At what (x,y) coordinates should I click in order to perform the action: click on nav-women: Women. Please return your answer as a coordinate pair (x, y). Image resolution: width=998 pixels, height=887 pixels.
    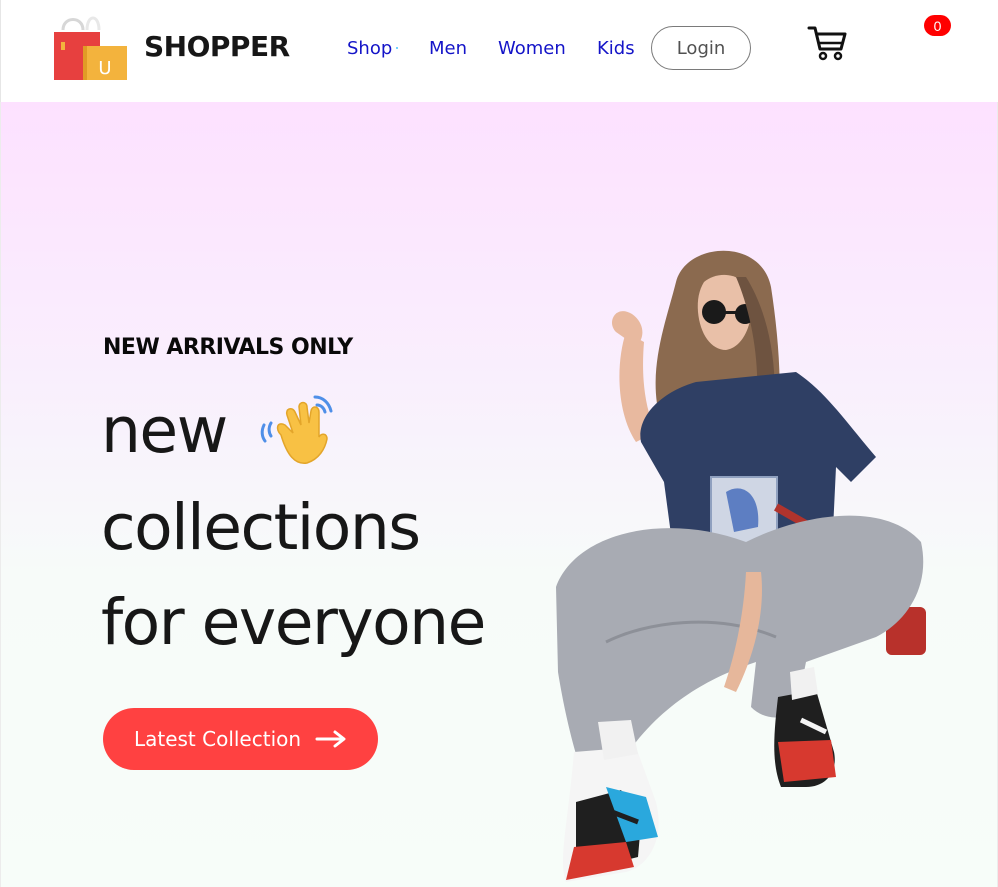
    Looking at the image, I should click on (532, 48).